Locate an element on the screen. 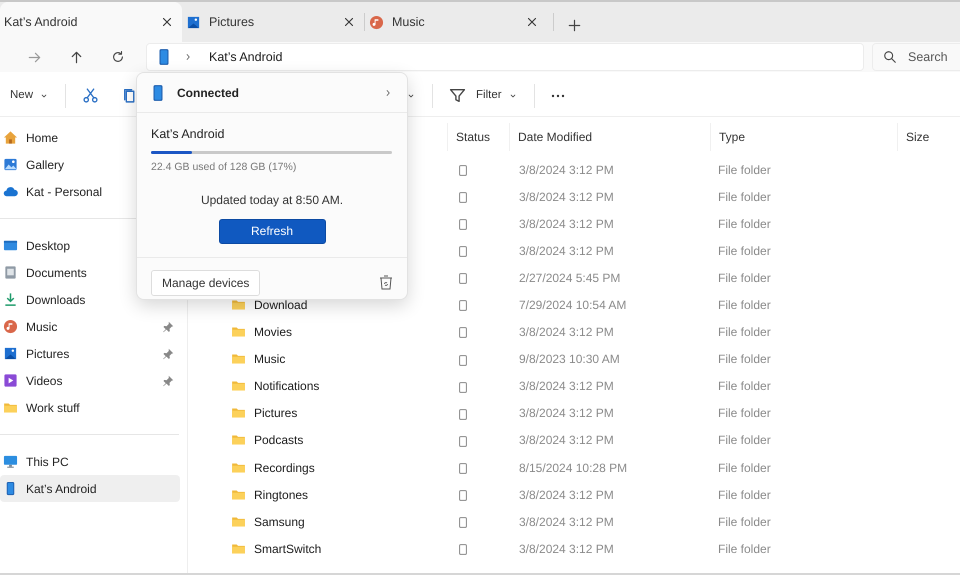 Image resolution: width=960 pixels, height=576 pixels. refresh-icon is located at coordinates (118, 57).